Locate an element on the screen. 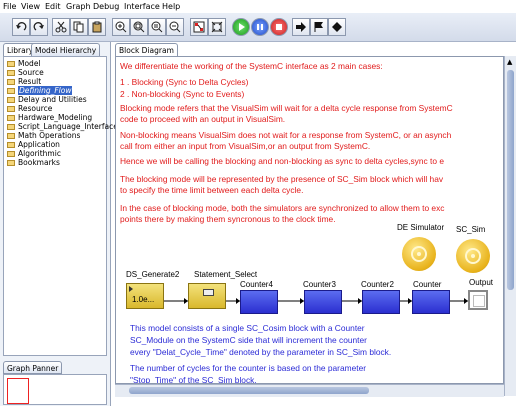 Image resolution: width=516 pixels, height=406 pixels. tab-block-diagram: Block Diagram is located at coordinates (146, 49).